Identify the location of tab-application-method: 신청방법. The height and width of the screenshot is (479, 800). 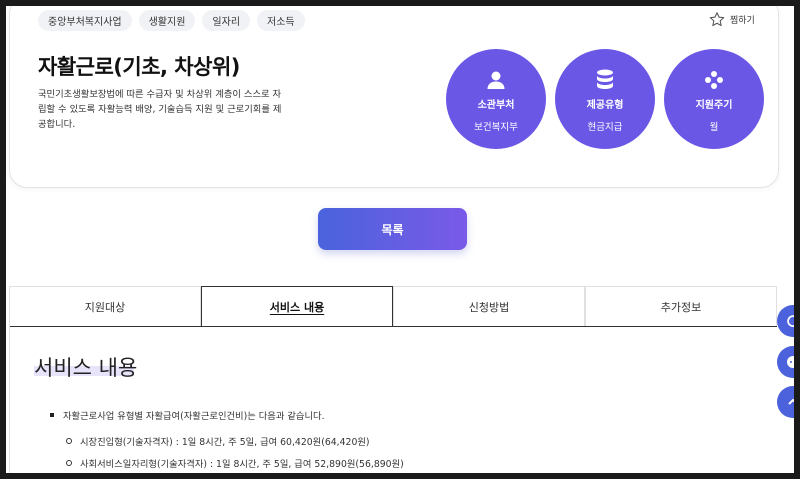
(489, 306).